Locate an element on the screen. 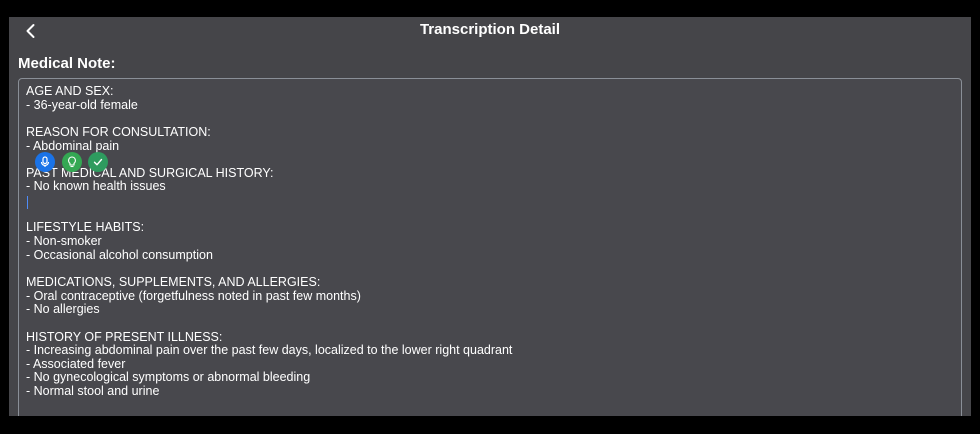 The image size is (980, 434). app-header: Transcription Detail is located at coordinates (490, 31).